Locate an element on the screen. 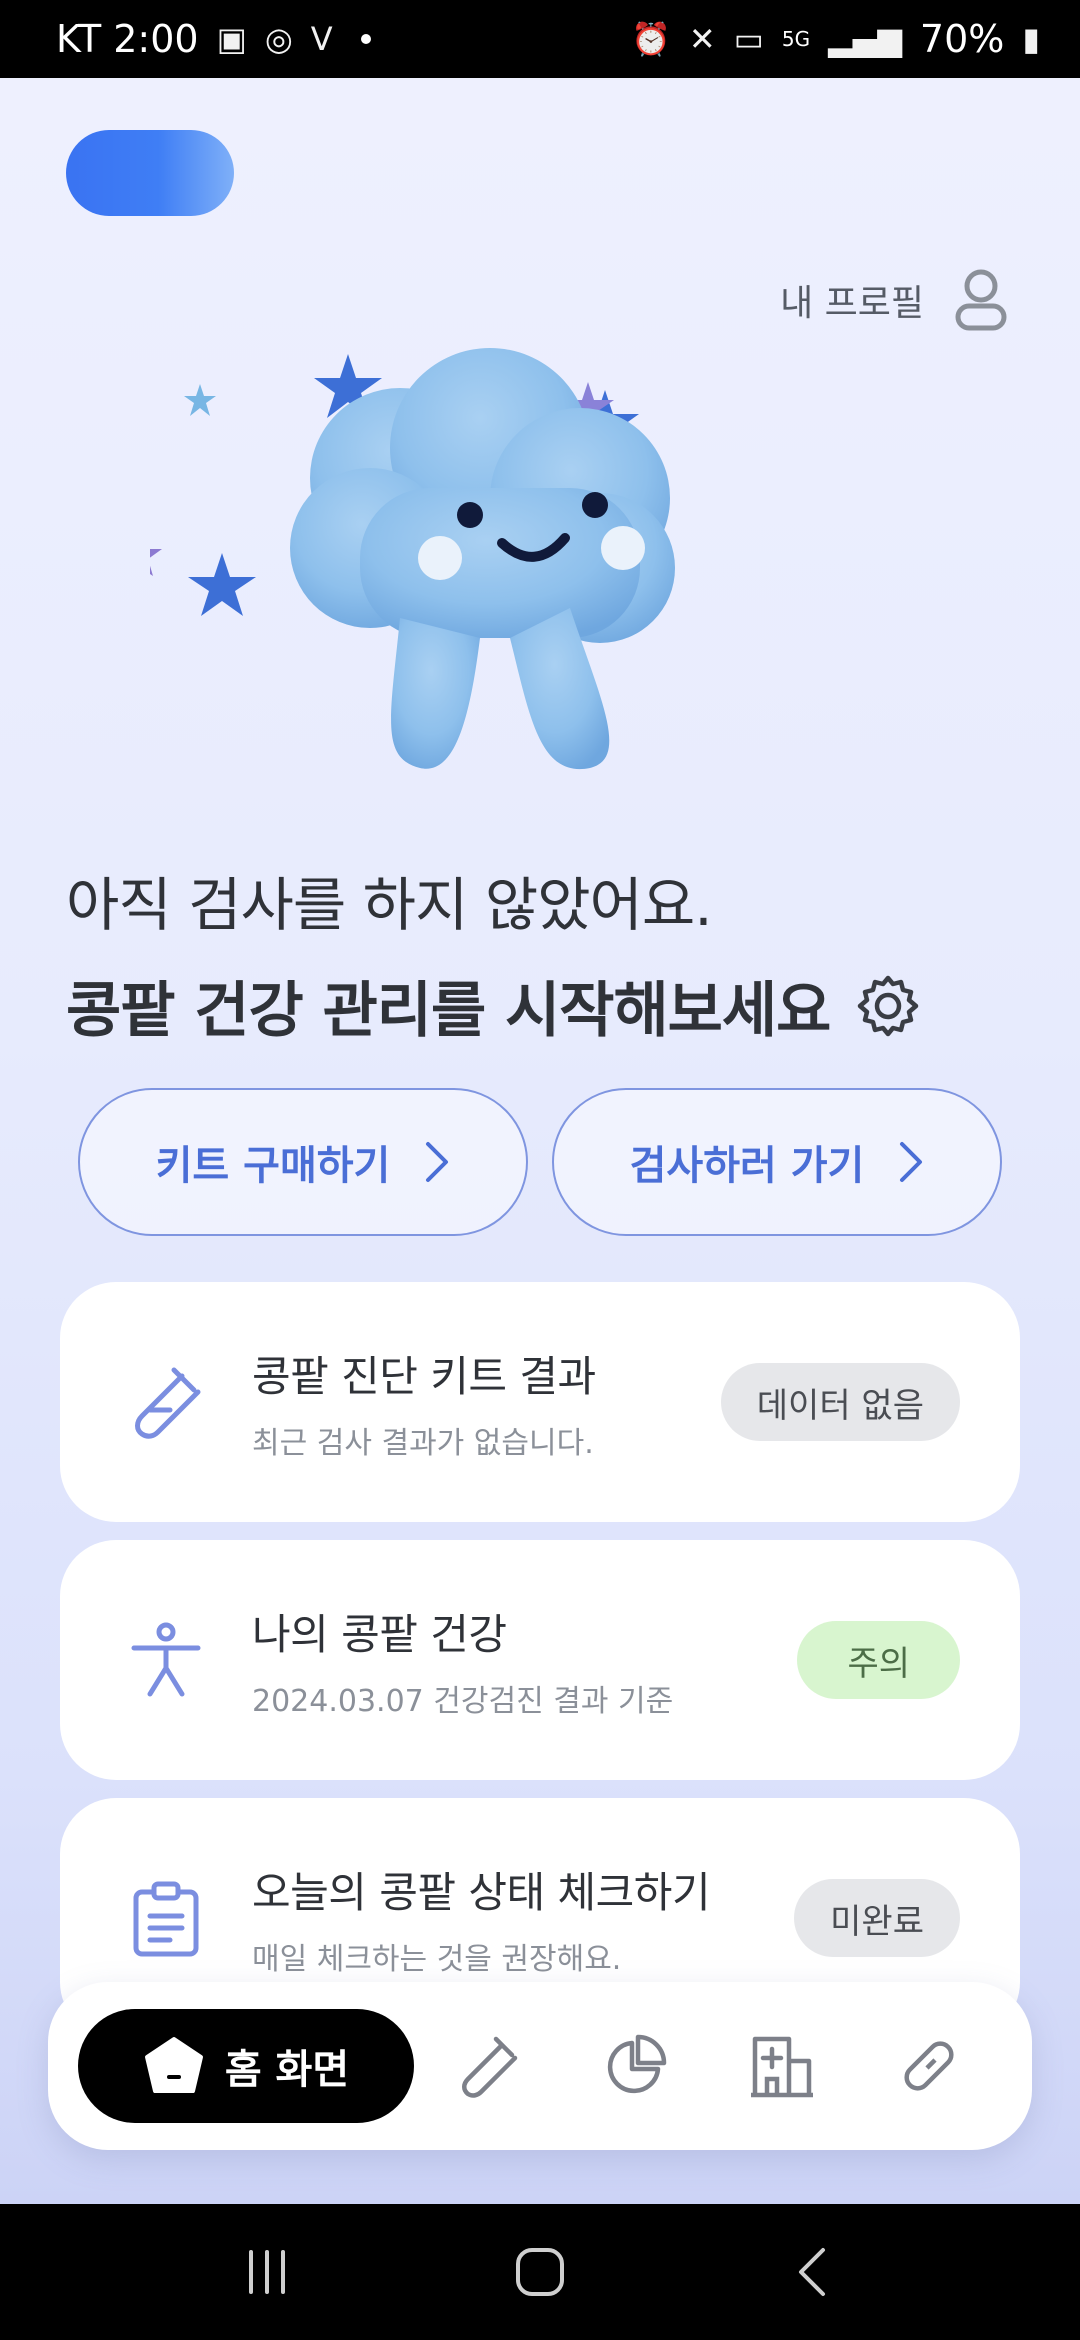 This screenshot has height=2340, width=1080. nav-test-kit is located at coordinates (487, 2066).